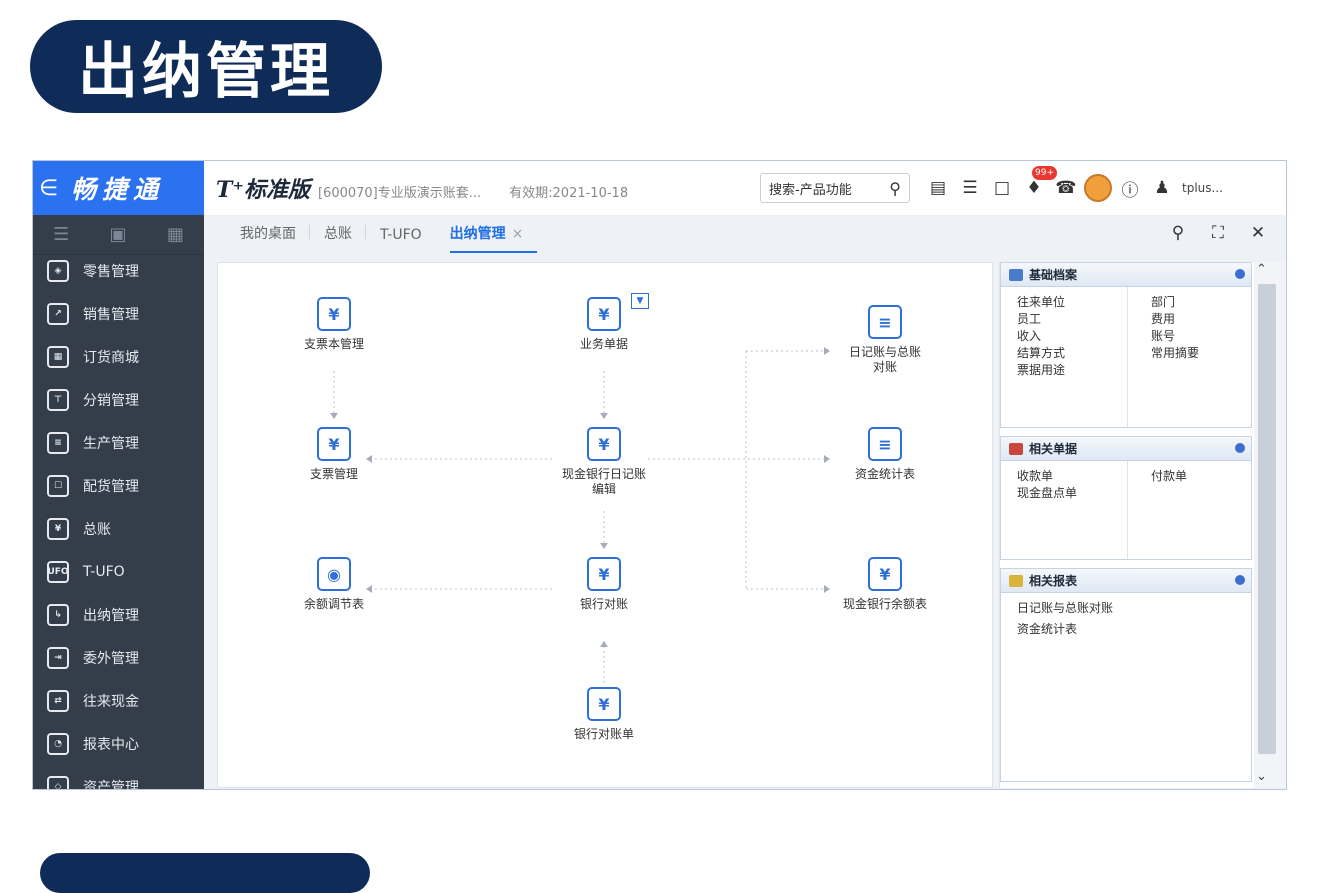 The image size is (1328, 893). What do you see at coordinates (1201, 475) in the screenshot?
I see `panel-link: 付款单` at bounding box center [1201, 475].